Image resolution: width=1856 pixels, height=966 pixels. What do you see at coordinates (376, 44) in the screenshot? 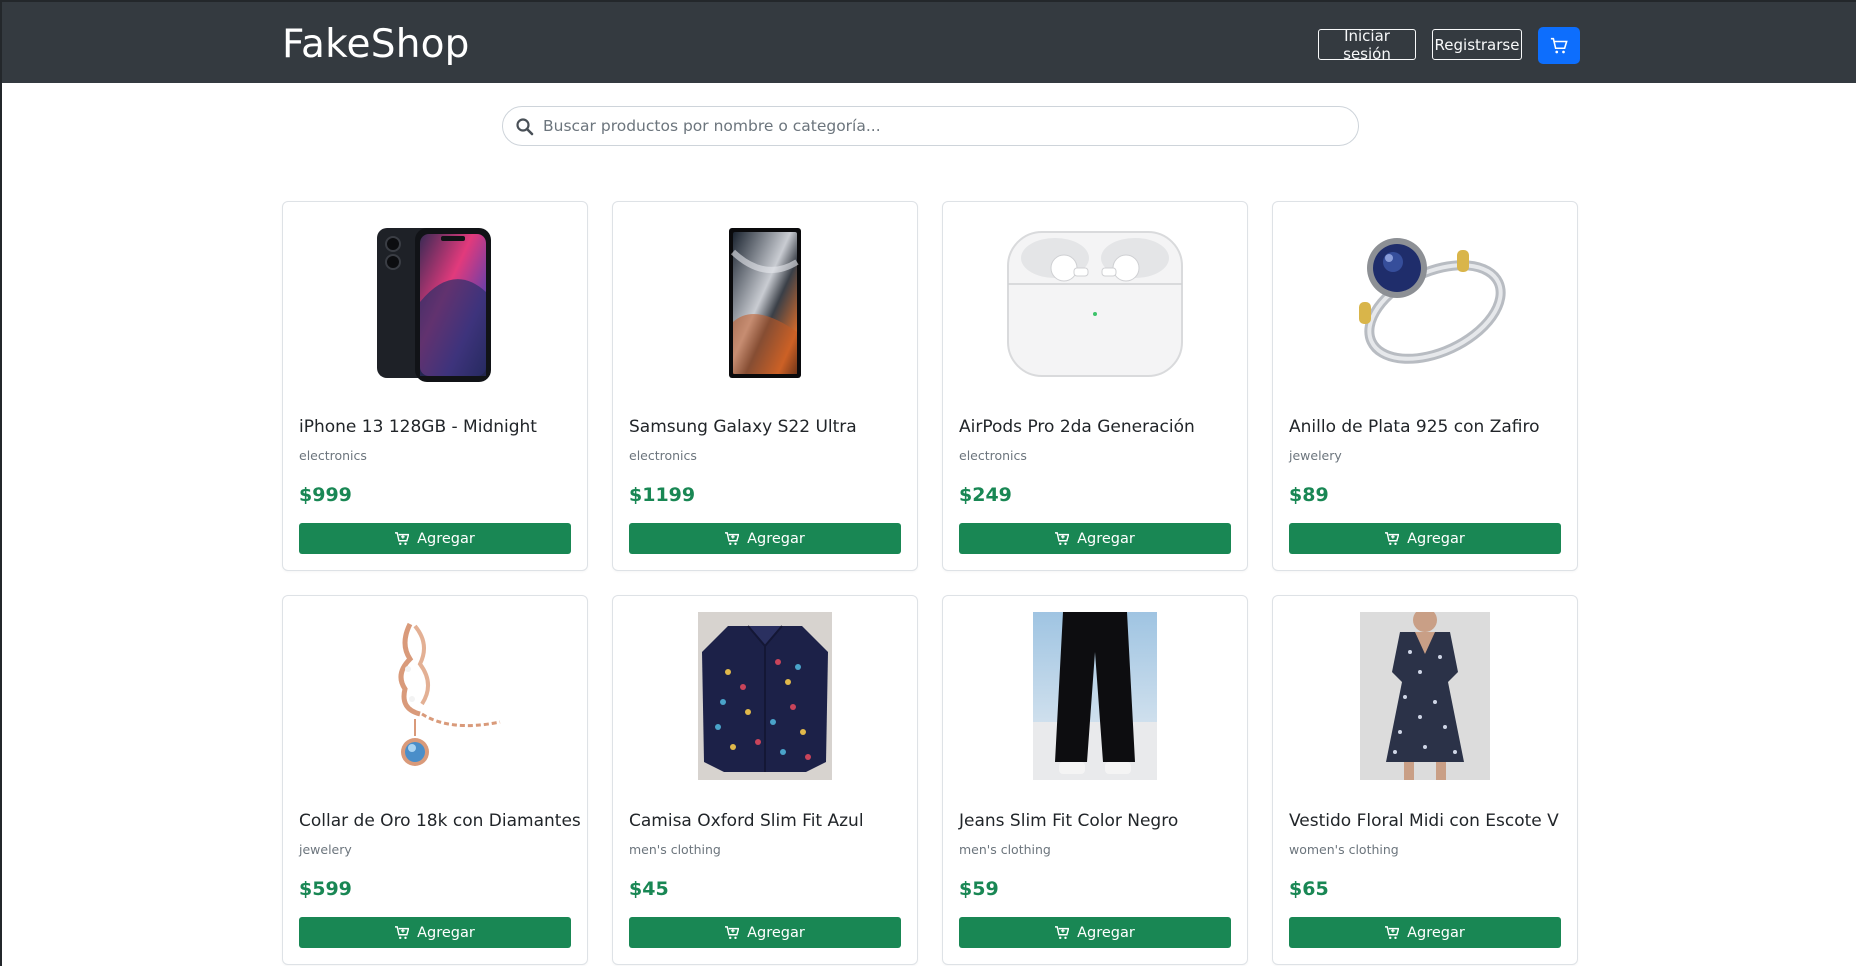
I see `brand-logo: FakeShop` at bounding box center [376, 44].